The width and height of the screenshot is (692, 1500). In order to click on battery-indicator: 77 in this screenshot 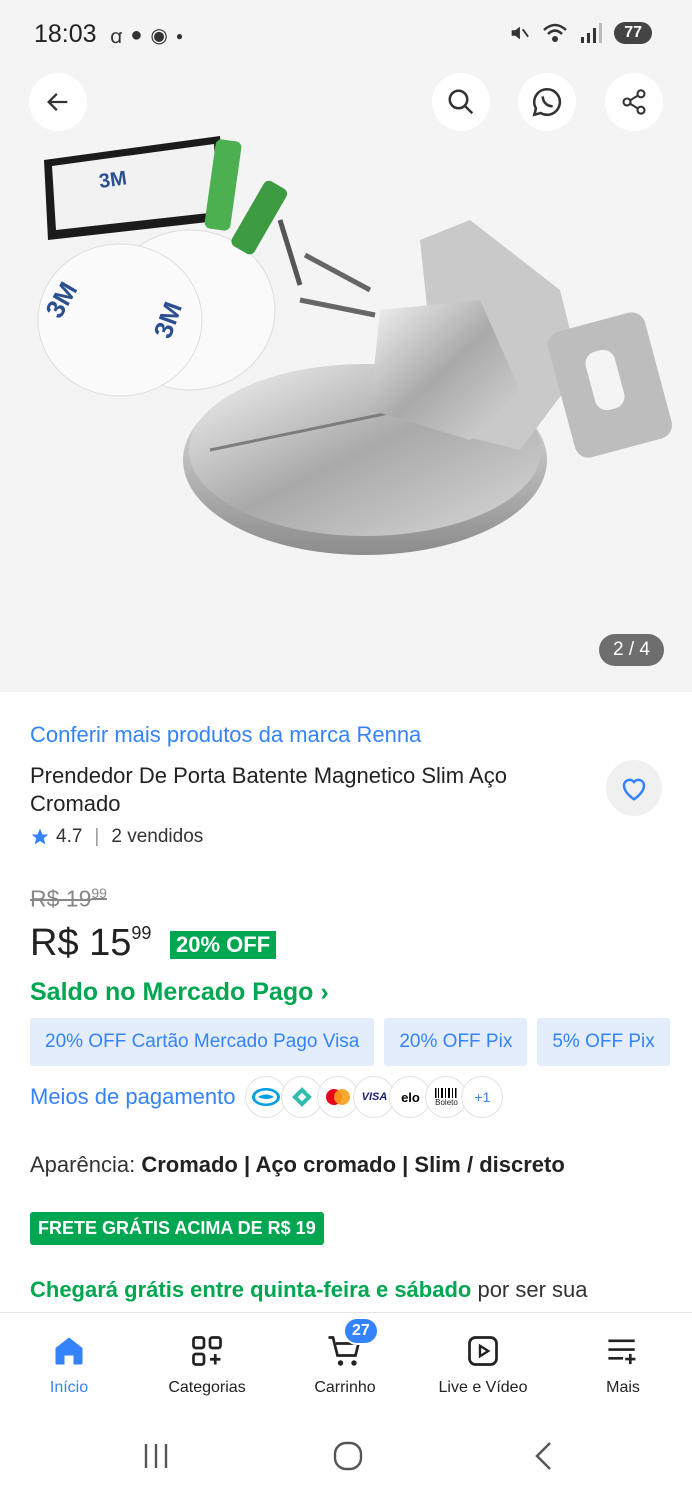, I will do `click(633, 33)`.